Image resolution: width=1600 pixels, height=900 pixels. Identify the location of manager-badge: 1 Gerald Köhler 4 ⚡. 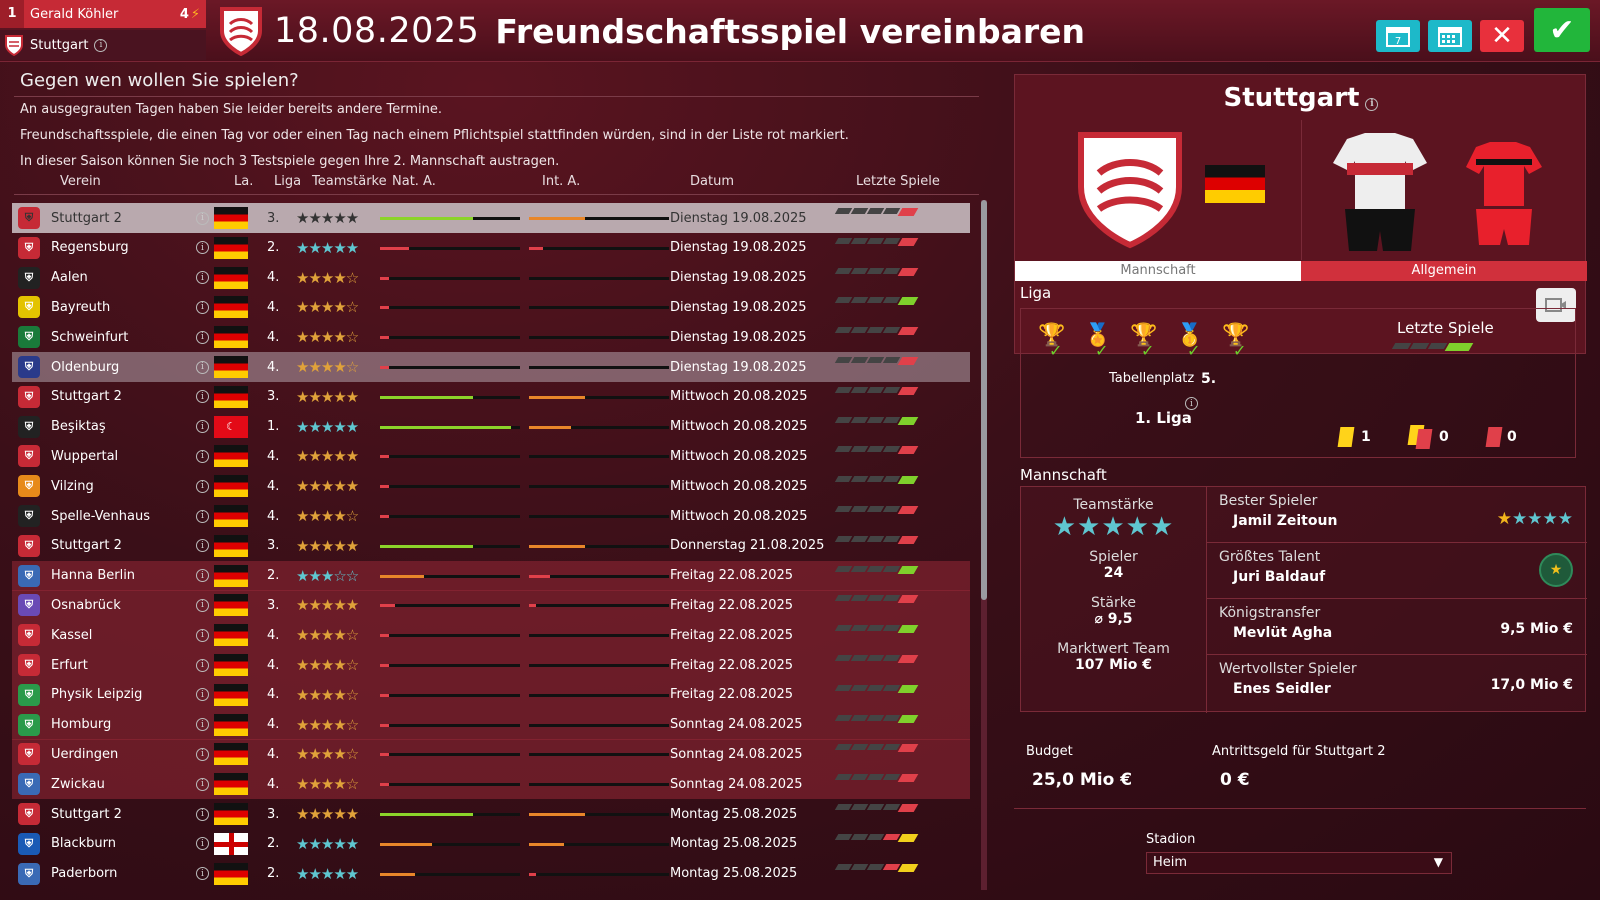
(103, 14).